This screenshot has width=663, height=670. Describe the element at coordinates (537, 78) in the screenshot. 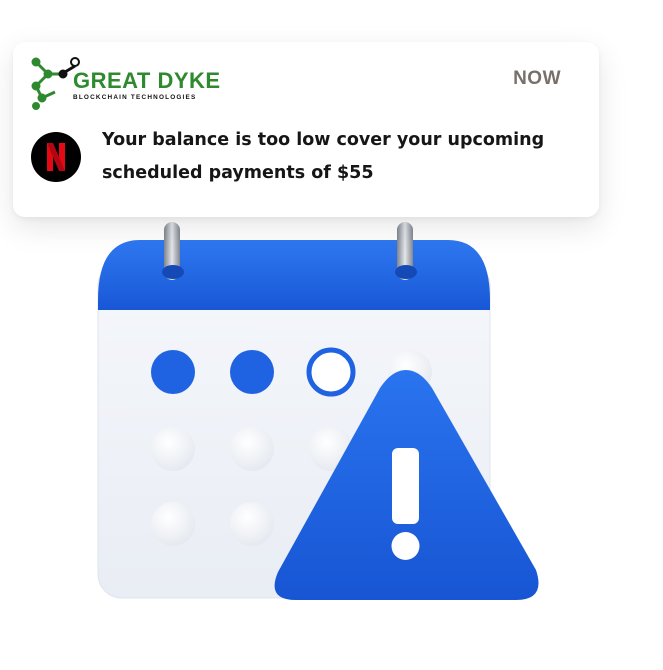

I see `notification-time: NOW` at that location.